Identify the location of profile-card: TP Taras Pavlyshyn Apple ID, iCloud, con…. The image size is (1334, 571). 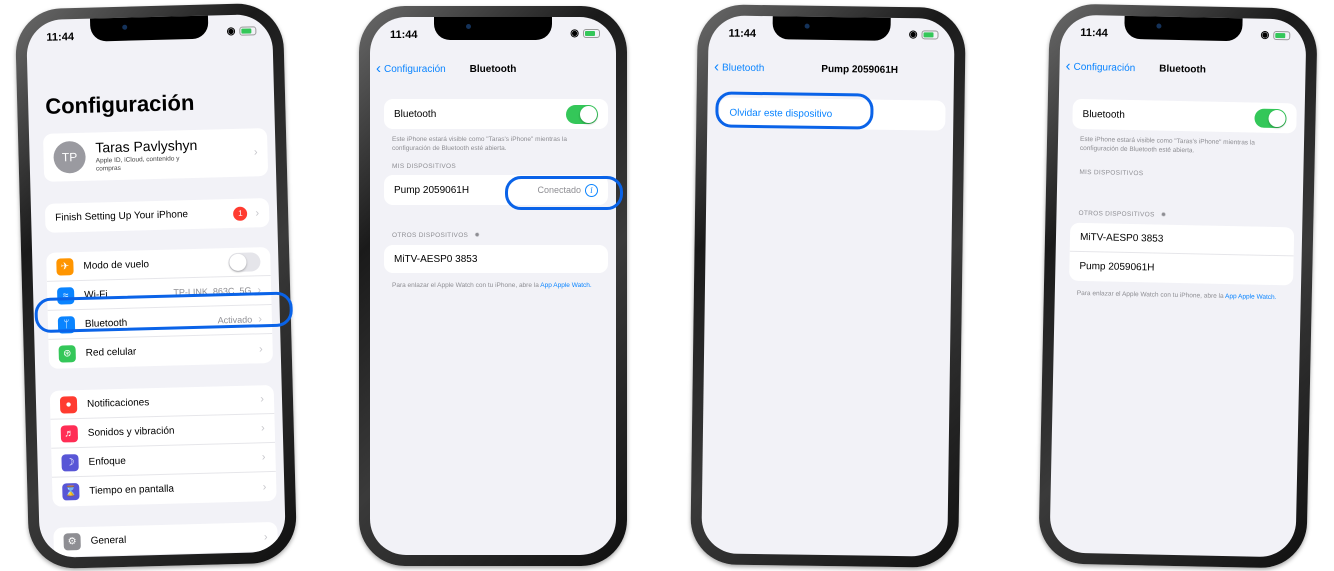
(155, 155).